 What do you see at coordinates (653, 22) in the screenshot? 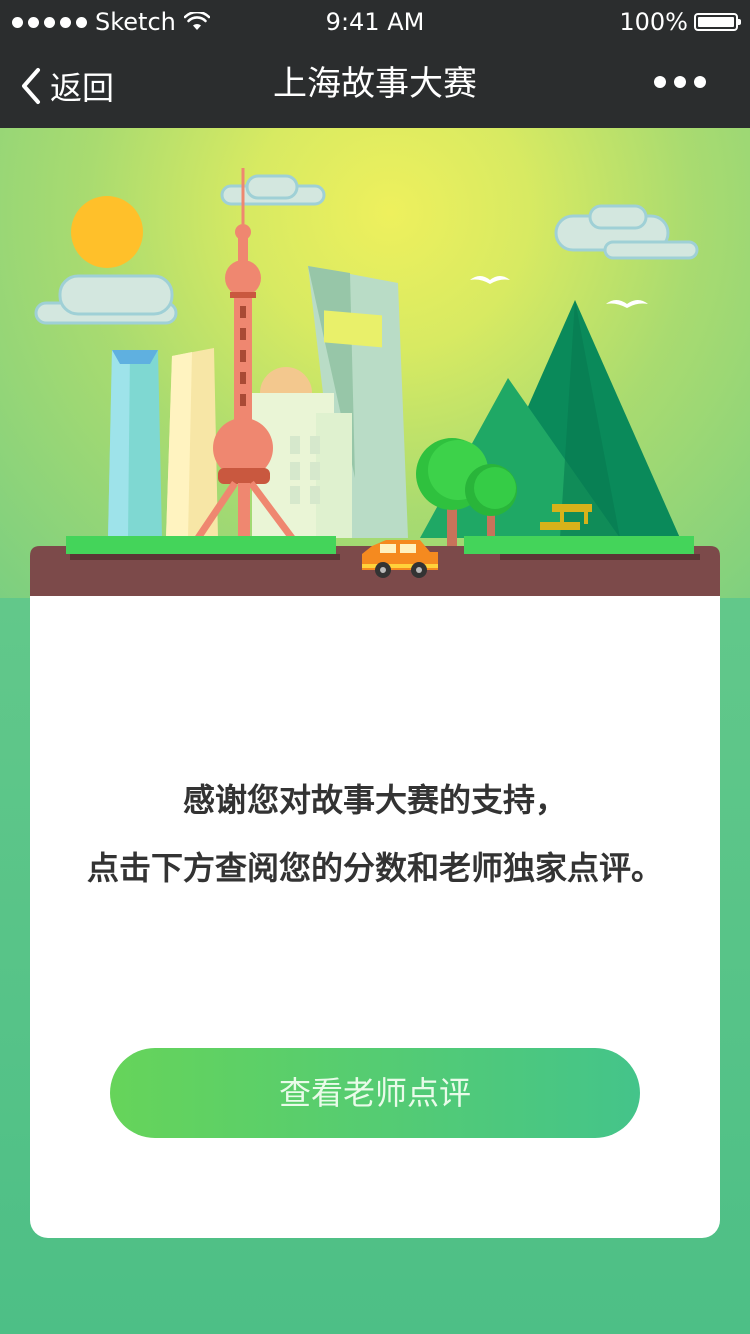
I see `battery-percent: 100%` at bounding box center [653, 22].